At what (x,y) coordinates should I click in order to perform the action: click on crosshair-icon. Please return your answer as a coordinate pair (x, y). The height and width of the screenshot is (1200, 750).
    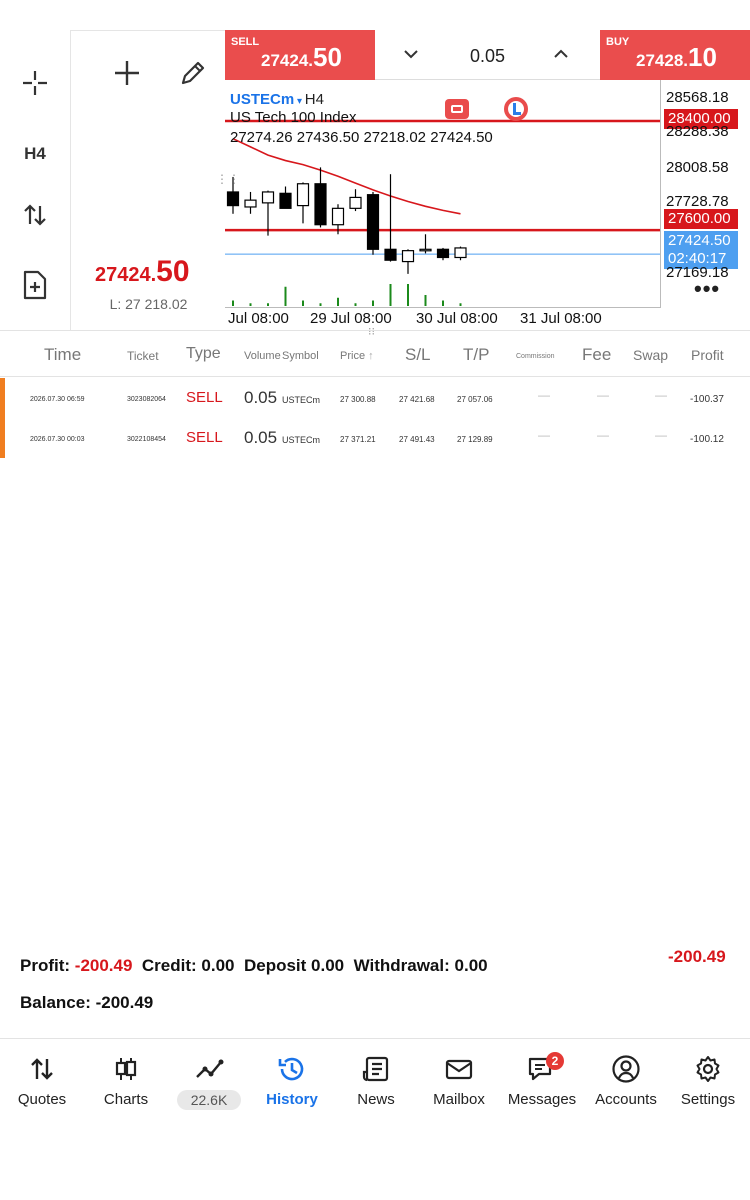
    Looking at the image, I should click on (35, 83).